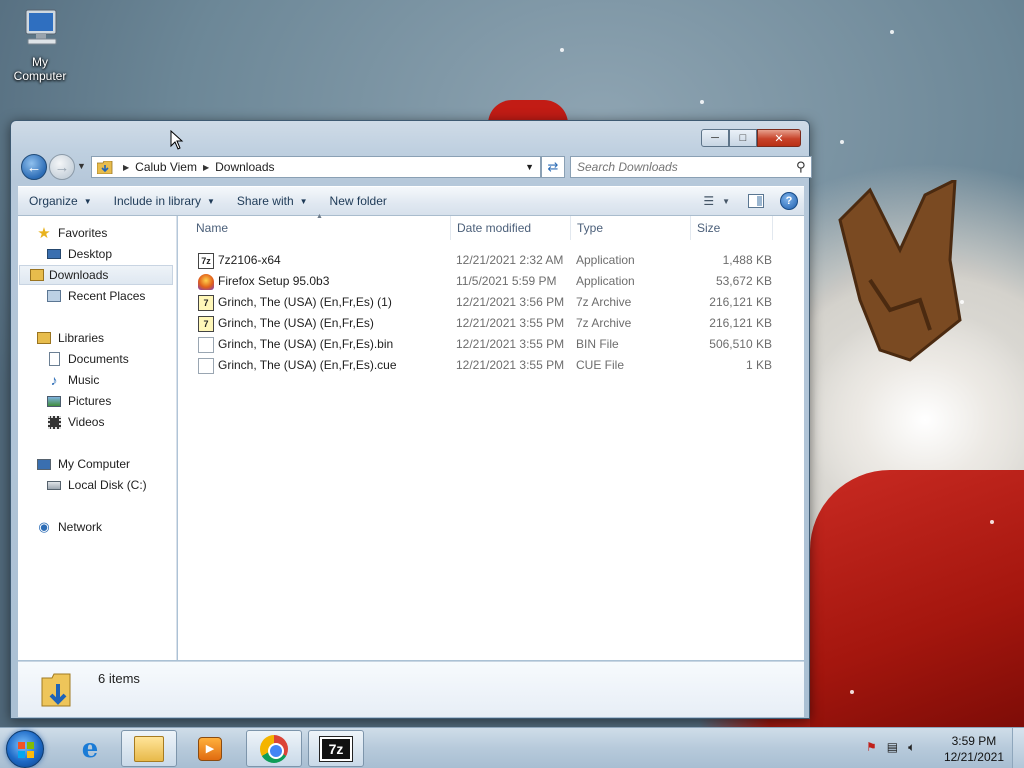 The height and width of the screenshot is (768, 1024). I want to click on include-in-library-button: Include in library ▼, so click(164, 201).